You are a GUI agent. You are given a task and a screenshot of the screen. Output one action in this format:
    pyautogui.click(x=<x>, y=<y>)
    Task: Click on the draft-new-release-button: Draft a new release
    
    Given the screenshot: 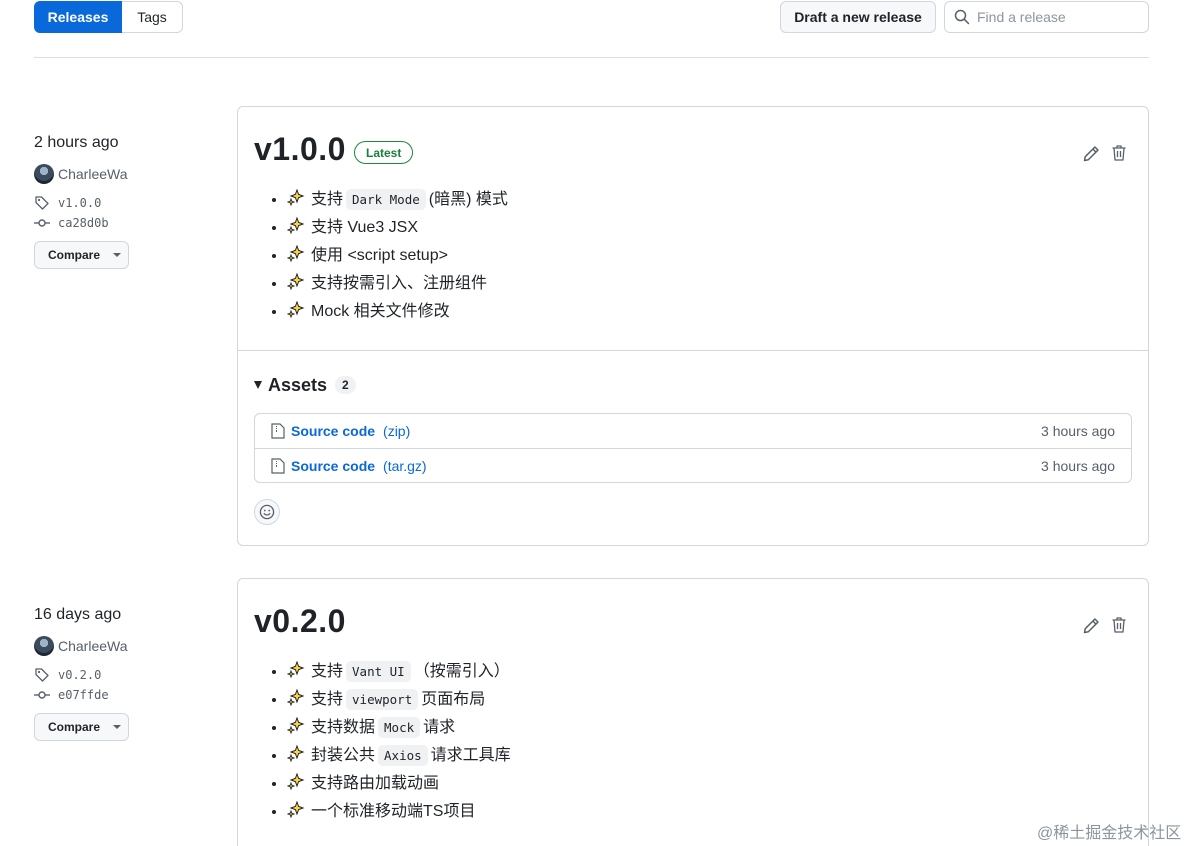 What is the action you would take?
    pyautogui.click(x=858, y=17)
    